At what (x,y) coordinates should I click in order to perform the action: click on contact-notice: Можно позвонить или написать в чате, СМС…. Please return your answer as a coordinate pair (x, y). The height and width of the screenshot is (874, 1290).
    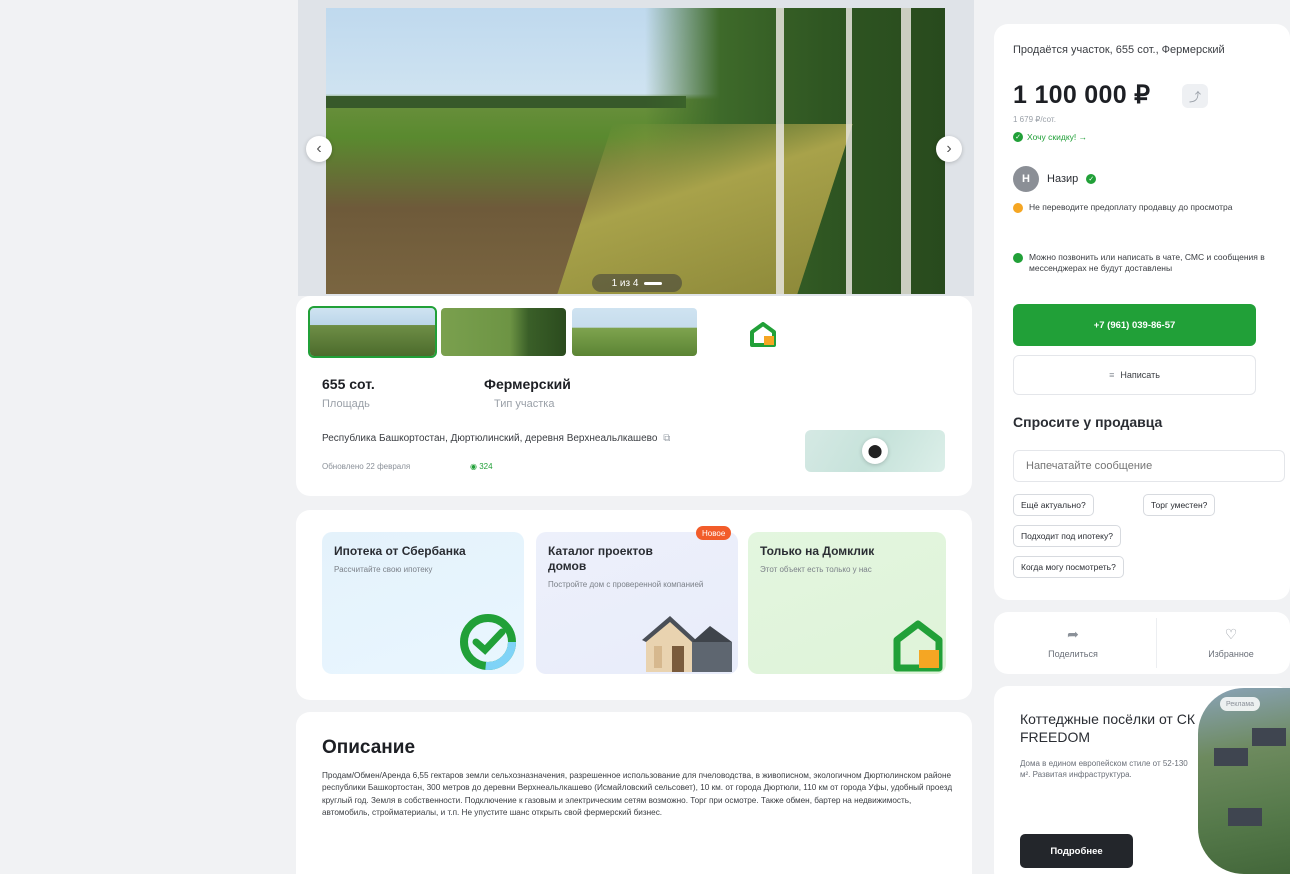
    Looking at the image, I should click on (1144, 263).